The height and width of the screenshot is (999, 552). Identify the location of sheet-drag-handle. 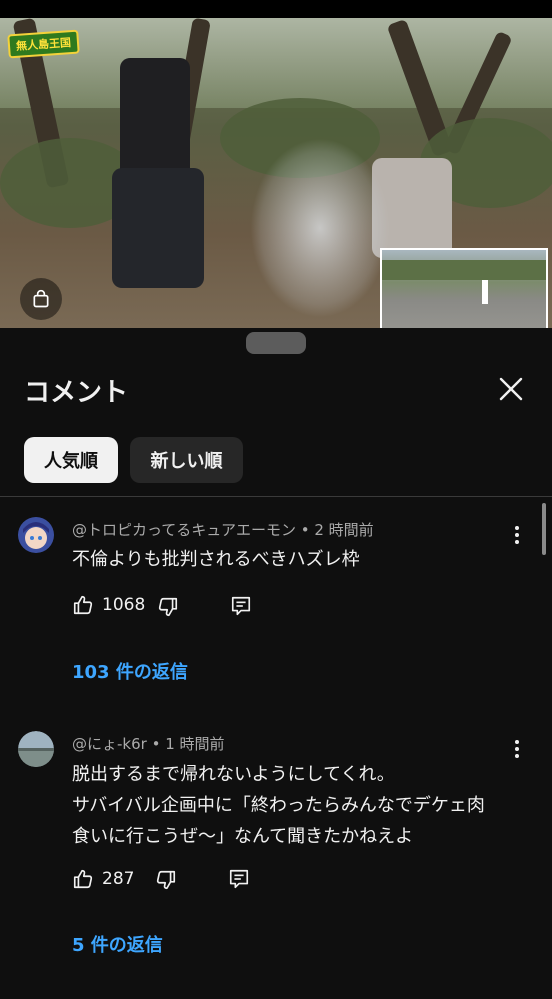
(276, 343).